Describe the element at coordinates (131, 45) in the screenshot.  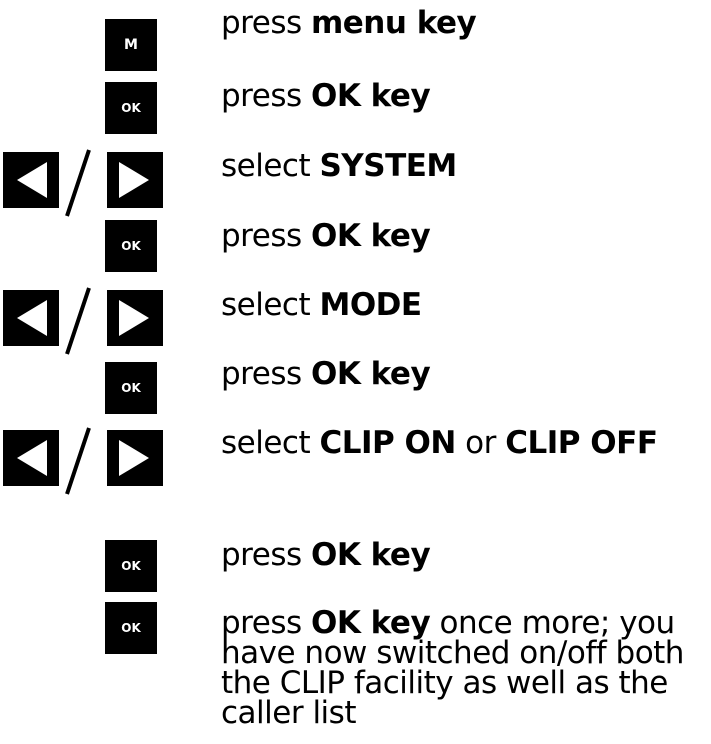
I see `menu-key-icon: M` at that location.